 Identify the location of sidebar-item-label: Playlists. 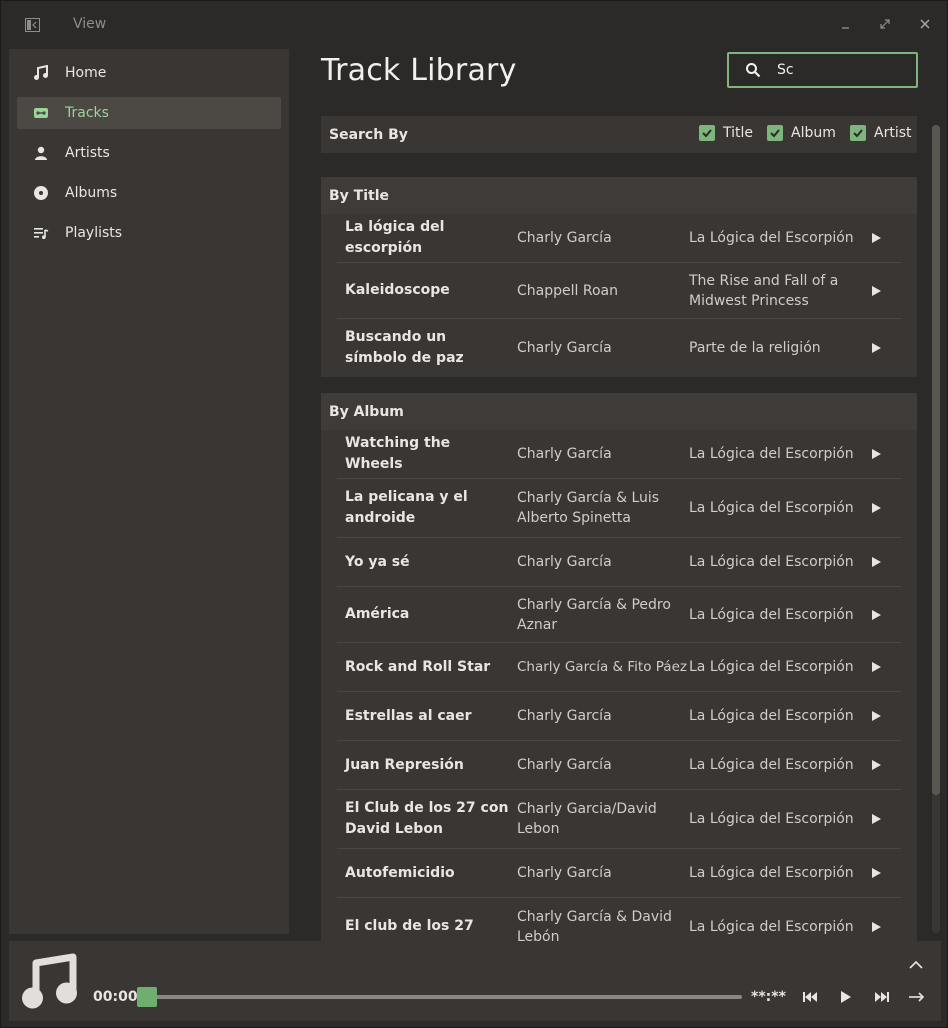
(94, 233).